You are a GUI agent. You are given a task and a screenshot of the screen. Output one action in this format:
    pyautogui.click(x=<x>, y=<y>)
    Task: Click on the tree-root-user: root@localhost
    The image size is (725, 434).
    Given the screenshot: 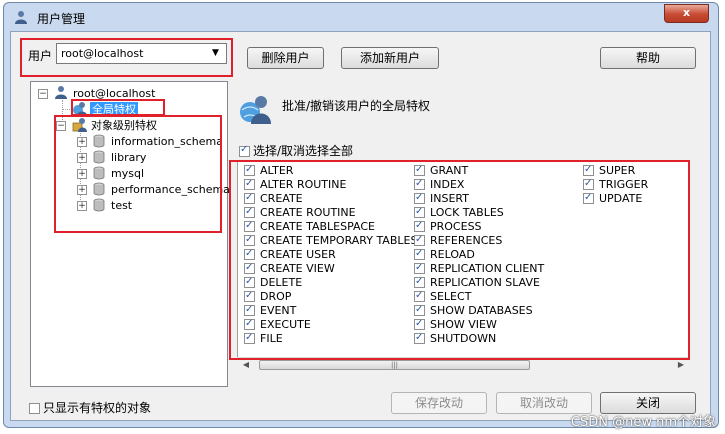 What is the action you would take?
    pyautogui.click(x=114, y=93)
    